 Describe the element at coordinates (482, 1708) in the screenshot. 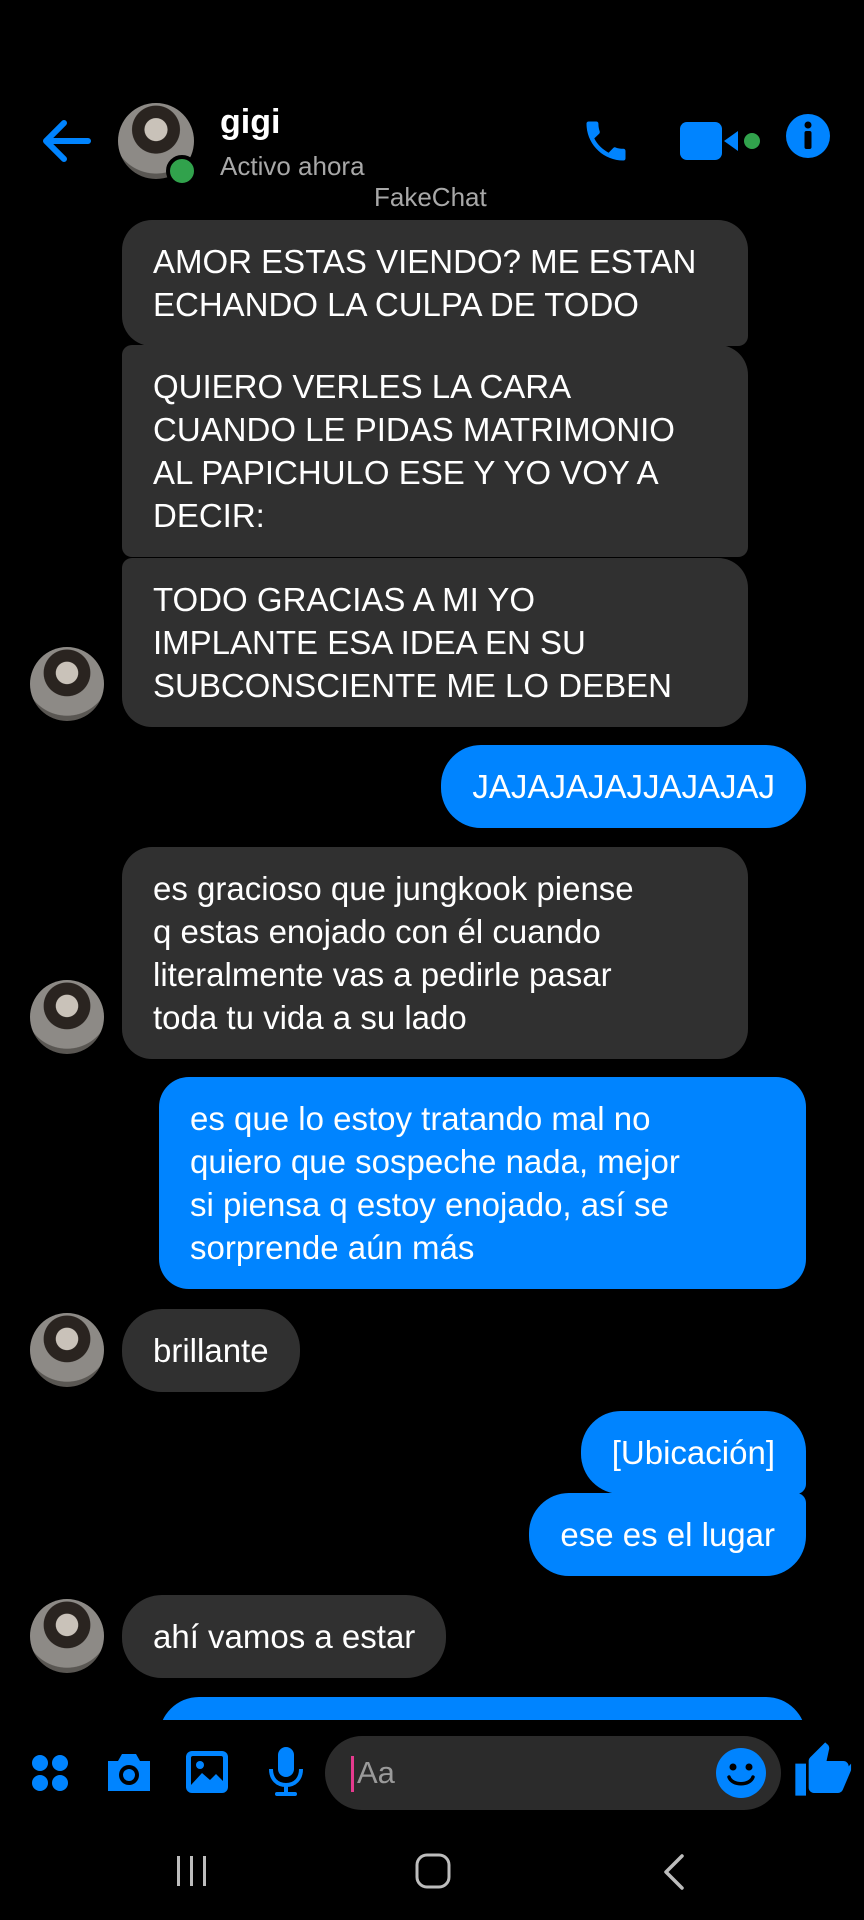

I see `message-outgoing-partial` at that location.